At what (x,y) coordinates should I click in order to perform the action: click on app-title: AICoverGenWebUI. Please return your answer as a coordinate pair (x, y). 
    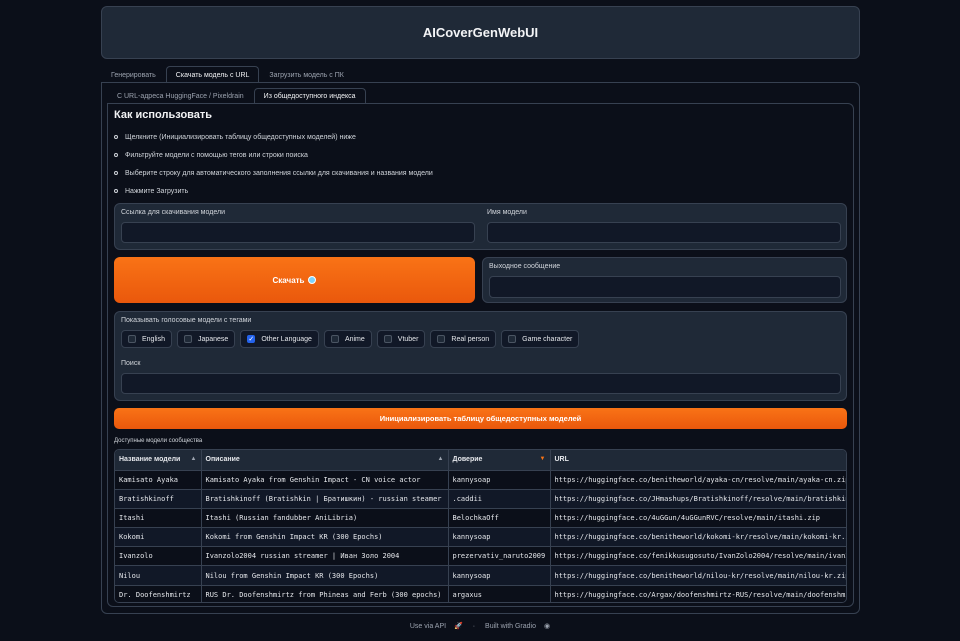
    Looking at the image, I should click on (480, 32).